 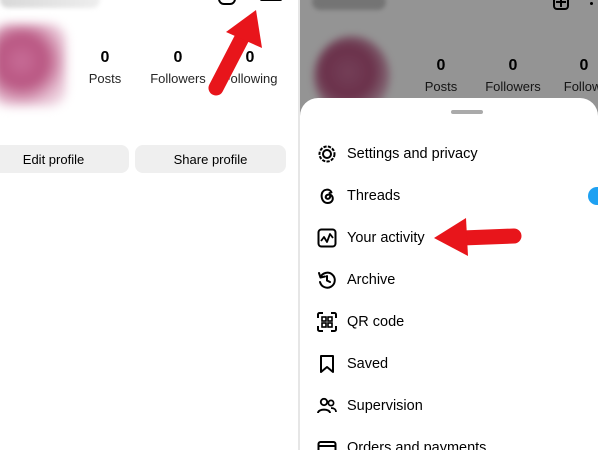 What do you see at coordinates (593, 196) in the screenshot?
I see `new-badge` at bounding box center [593, 196].